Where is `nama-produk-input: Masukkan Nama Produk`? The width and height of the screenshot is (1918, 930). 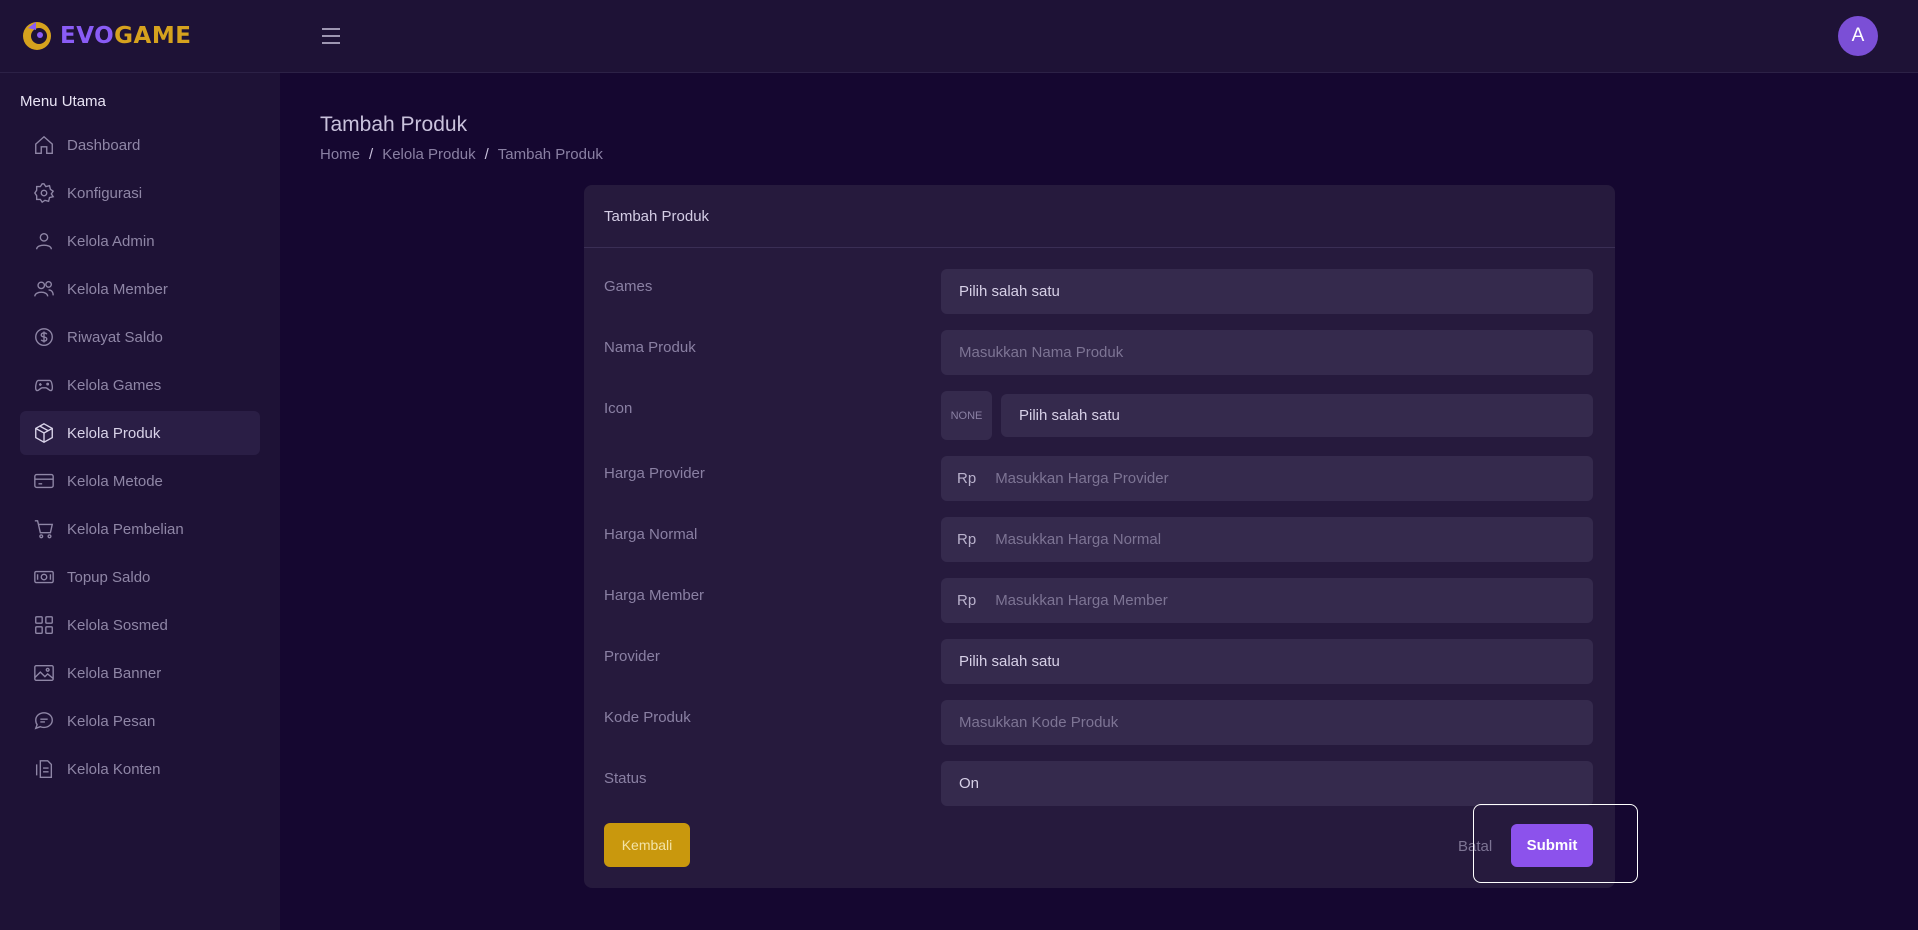
nama-produk-input: Masukkan Nama Produk is located at coordinates (1267, 352).